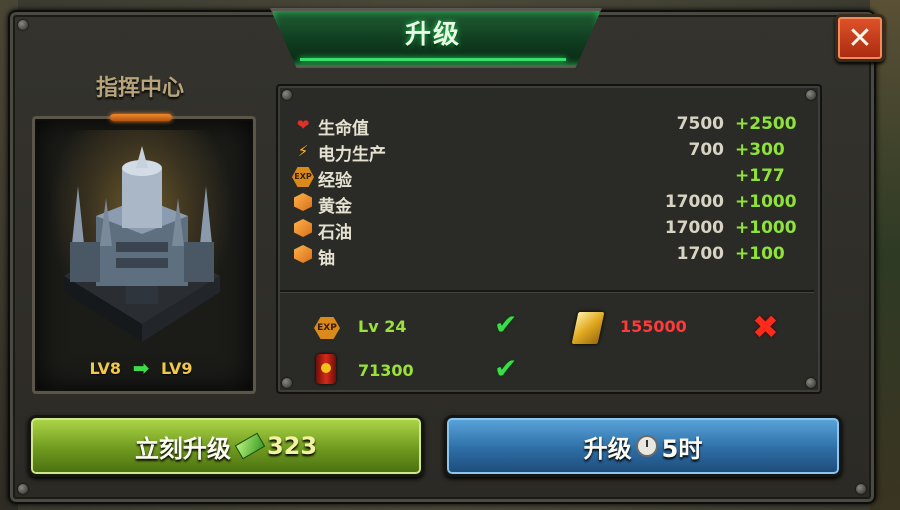 The height and width of the screenshot is (510, 900). I want to click on command-center-building-image, so click(142, 244).